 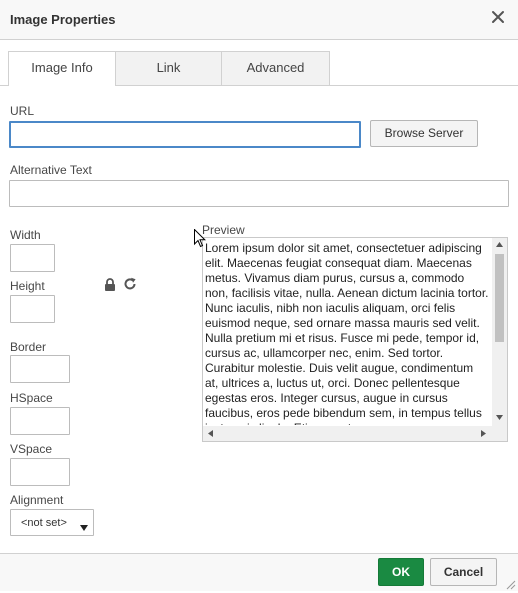 What do you see at coordinates (32, 258) in the screenshot?
I see `width-input` at bounding box center [32, 258].